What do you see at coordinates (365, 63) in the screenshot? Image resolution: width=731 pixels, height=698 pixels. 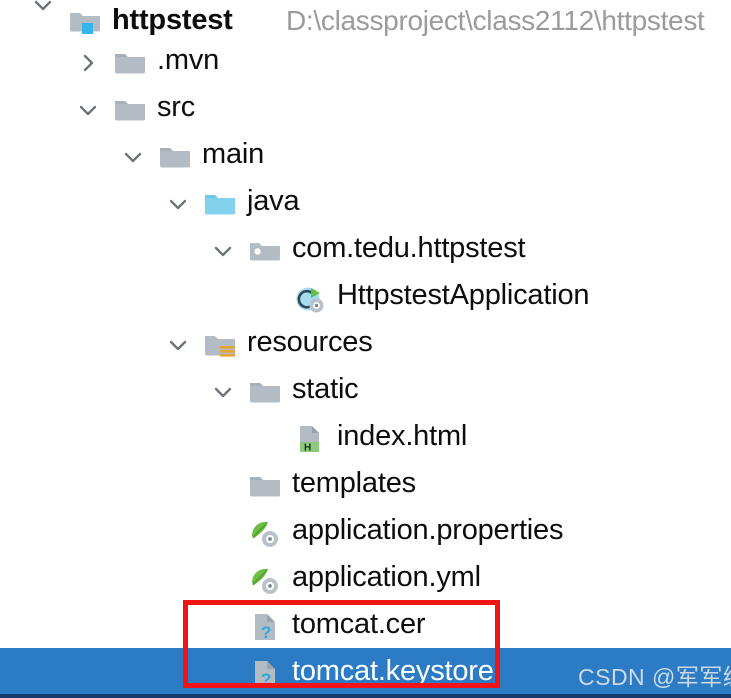 I see `tree-row-mvn: .mvn` at bounding box center [365, 63].